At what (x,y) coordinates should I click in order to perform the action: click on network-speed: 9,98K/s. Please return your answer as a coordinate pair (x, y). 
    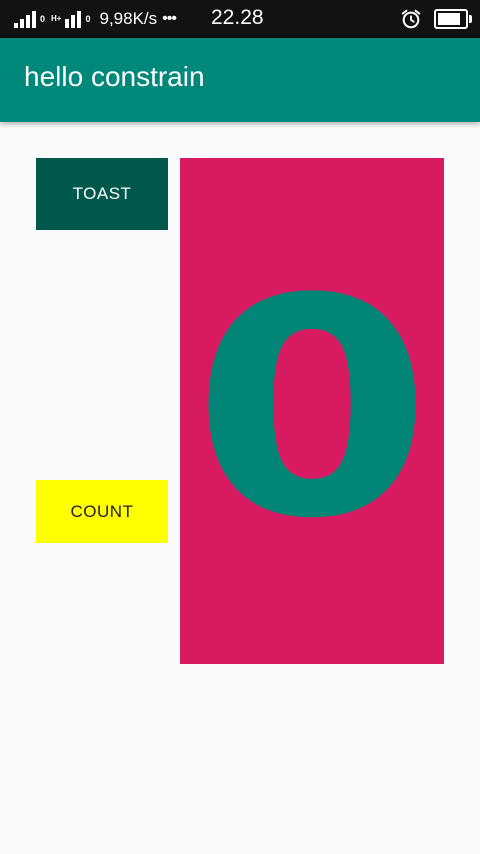
    Looking at the image, I should click on (128, 18).